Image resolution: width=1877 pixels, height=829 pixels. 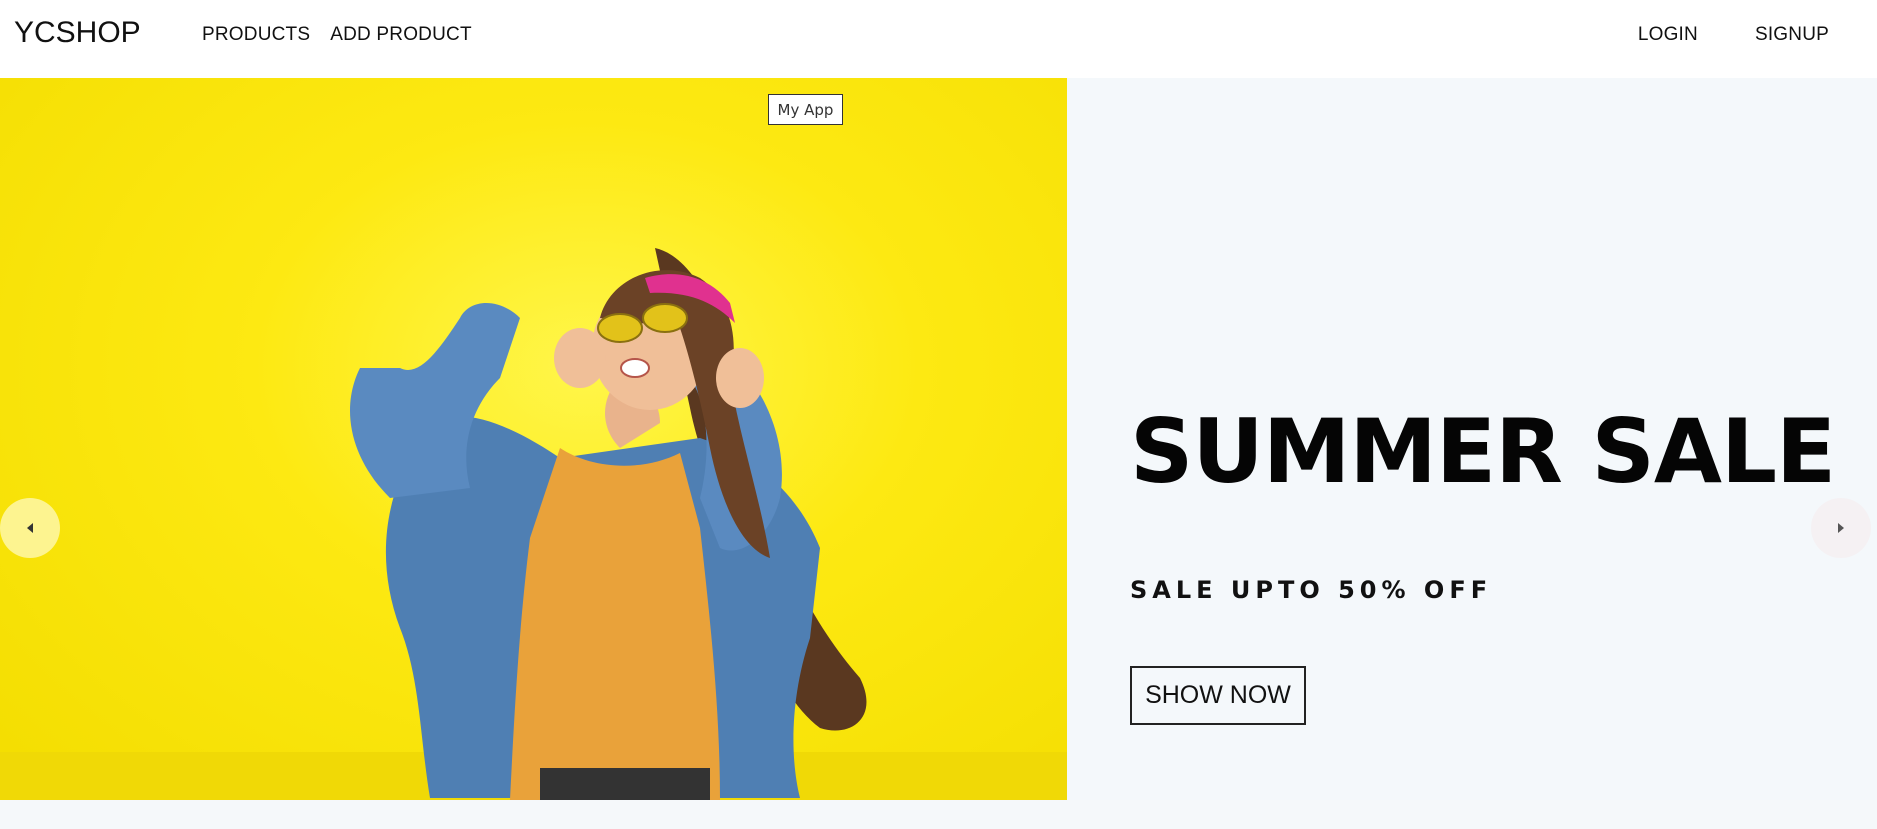 What do you see at coordinates (1311, 590) in the screenshot?
I see `hero-subtitle: SALE UPTO 50% OFF` at bounding box center [1311, 590].